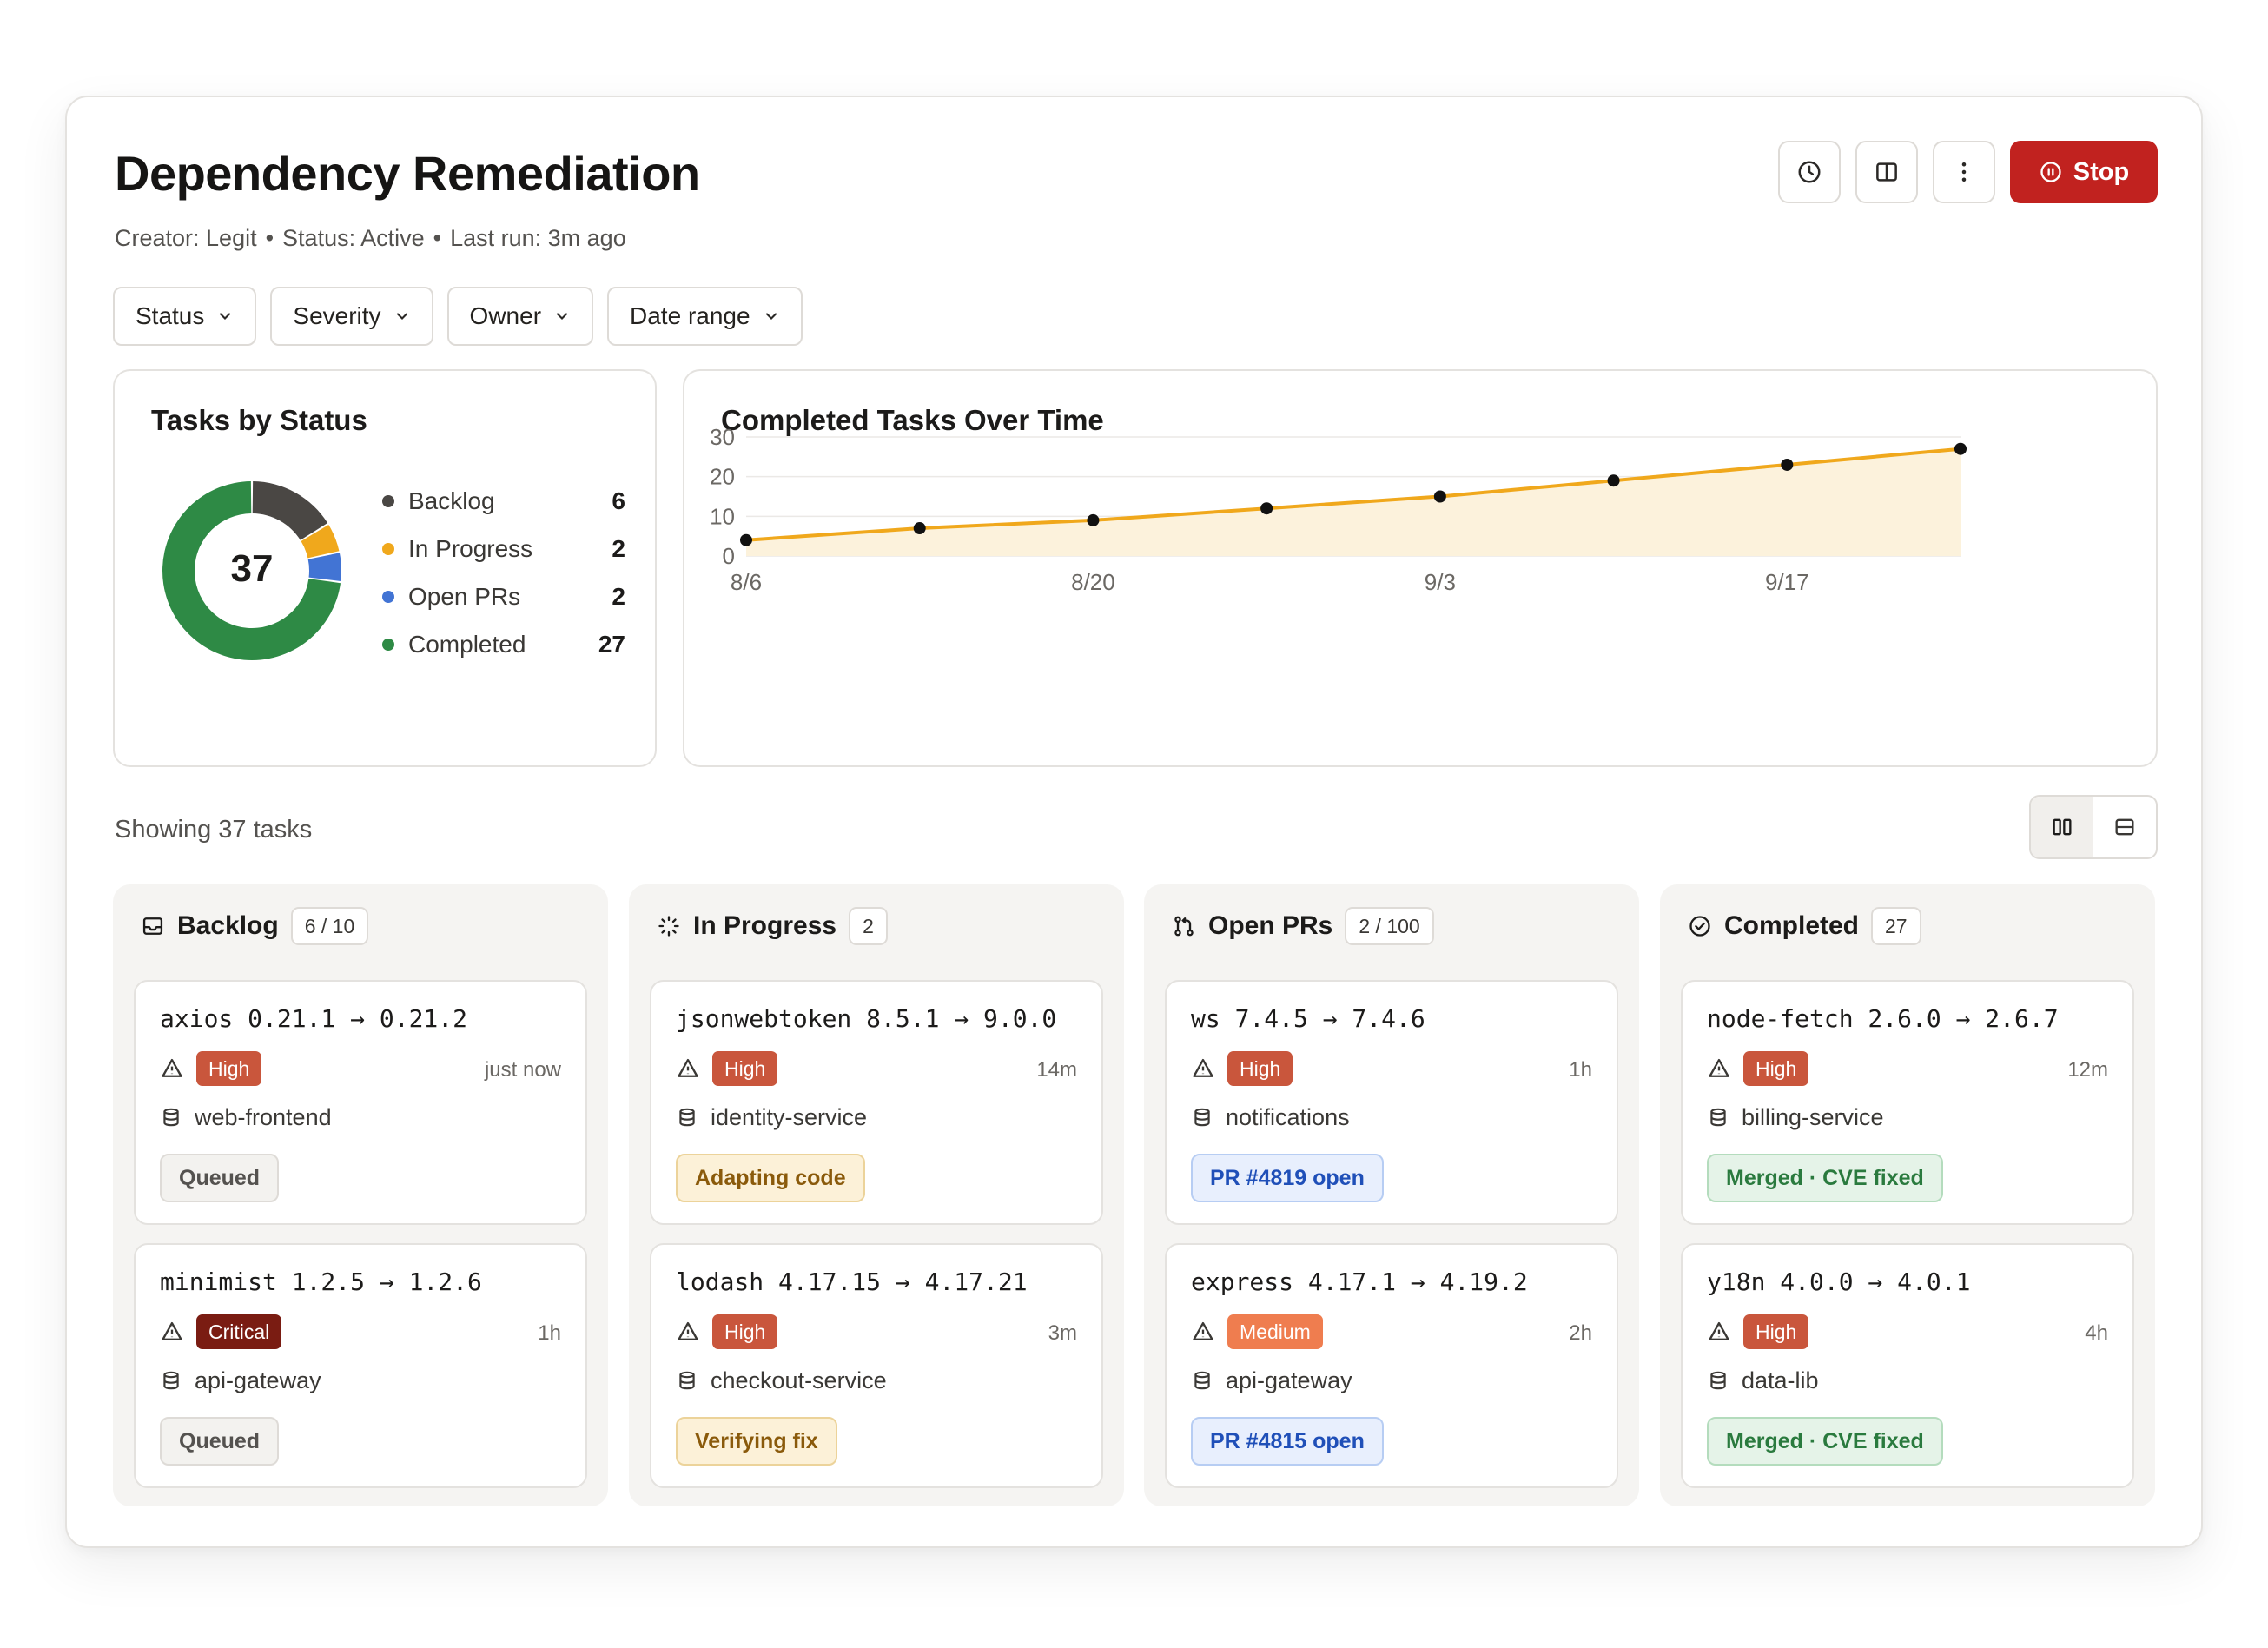 This screenshot has width=2268, height=1648. What do you see at coordinates (464, 596) in the screenshot?
I see `legend-label: Open PRs` at bounding box center [464, 596].